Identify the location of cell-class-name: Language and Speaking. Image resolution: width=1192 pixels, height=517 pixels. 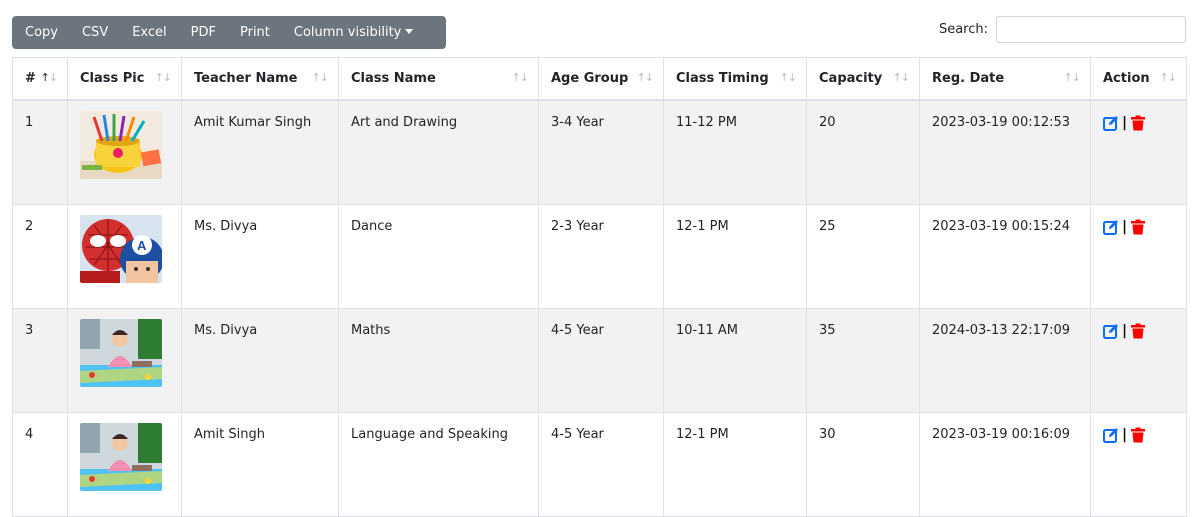
(438, 464).